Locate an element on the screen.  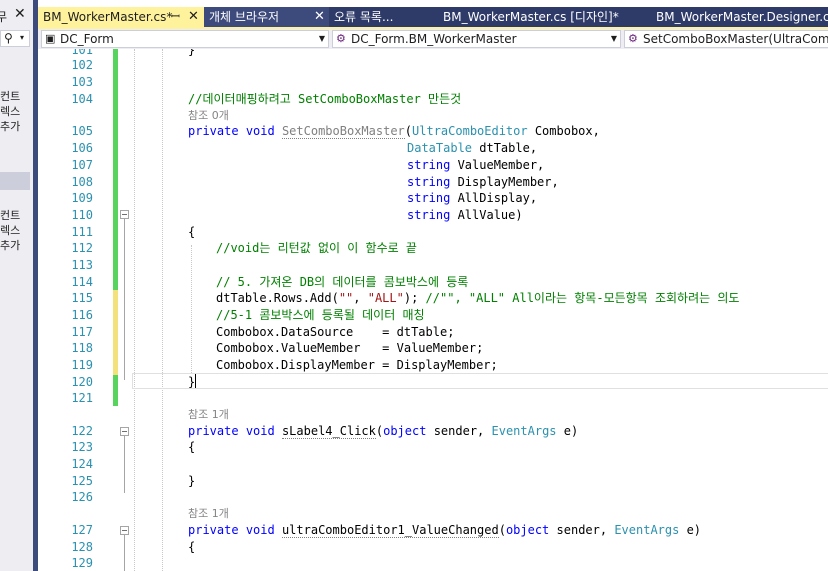
tab-bm-workermaster-cs: BM_WorkerMaster.cs* ꟷ ✕ is located at coordinates (121, 17).